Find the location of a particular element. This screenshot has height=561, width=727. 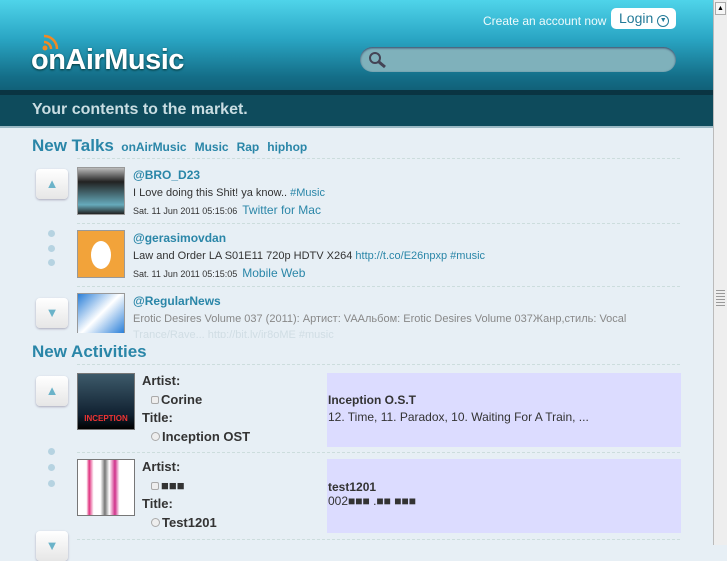

activity-info: Artist: Corine Title: Inception OST is located at coordinates (196, 409).